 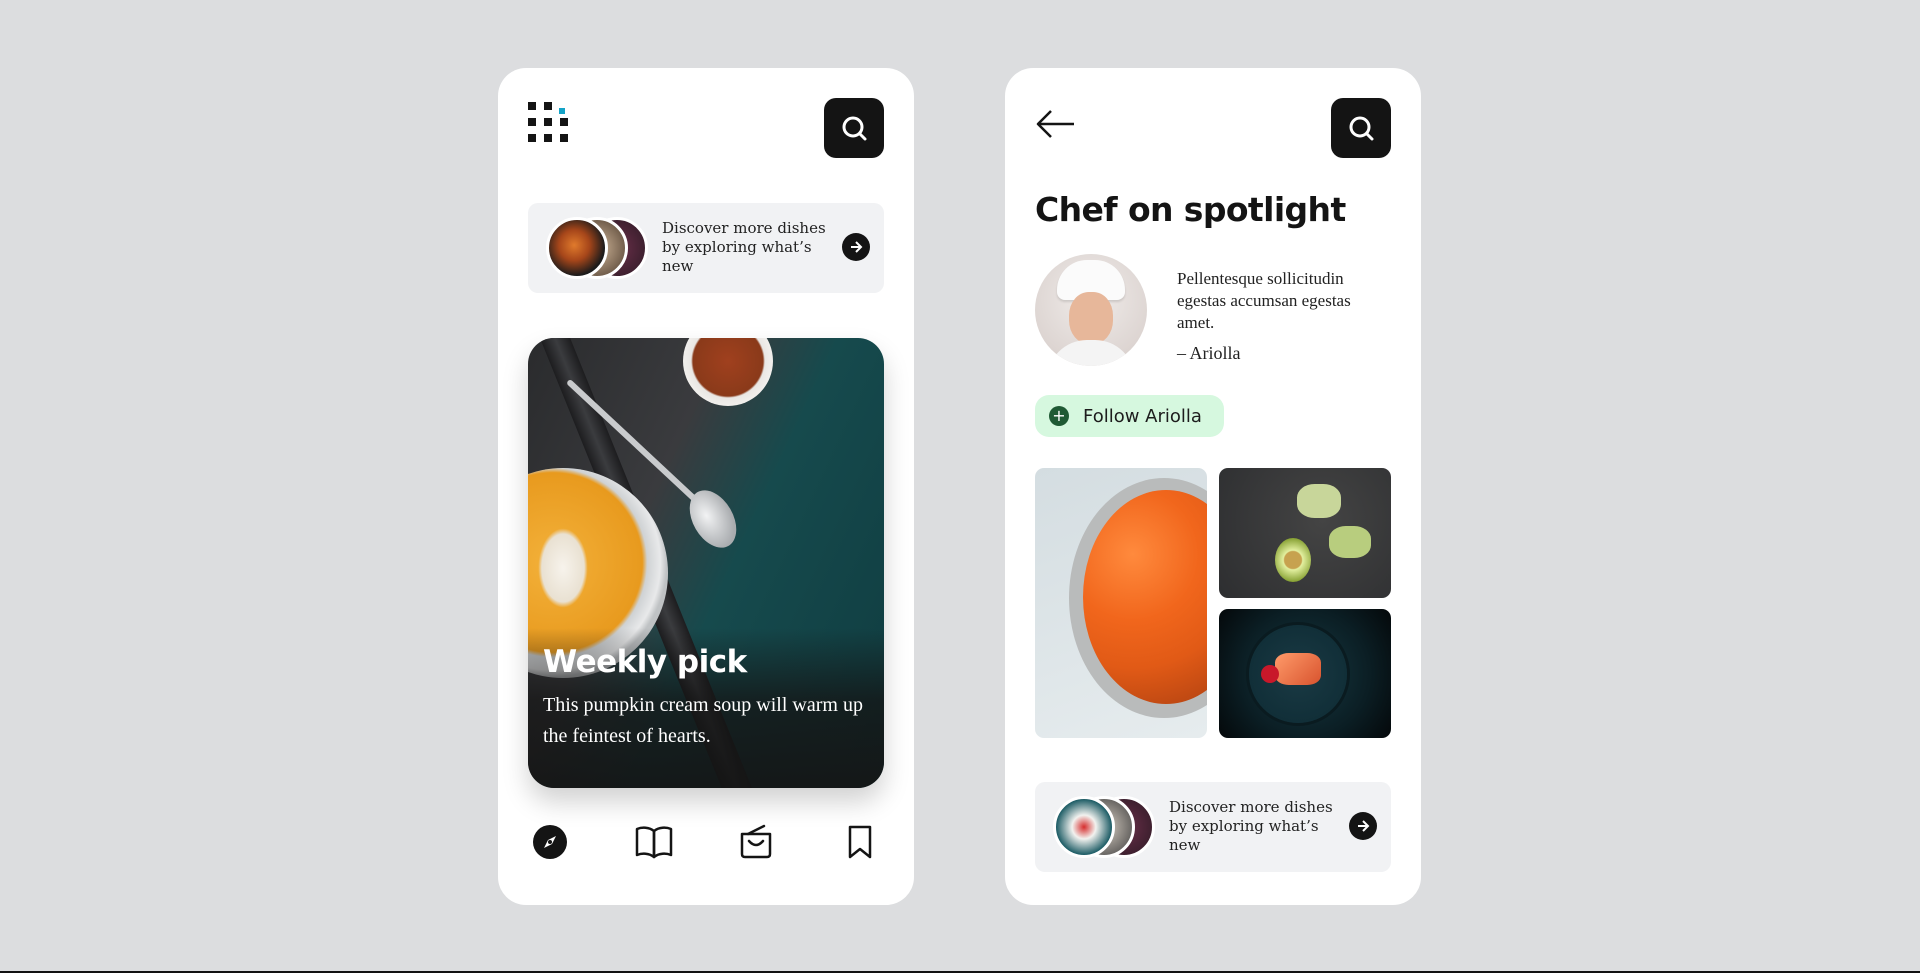 I want to click on nav-explore, so click(x=550, y=842).